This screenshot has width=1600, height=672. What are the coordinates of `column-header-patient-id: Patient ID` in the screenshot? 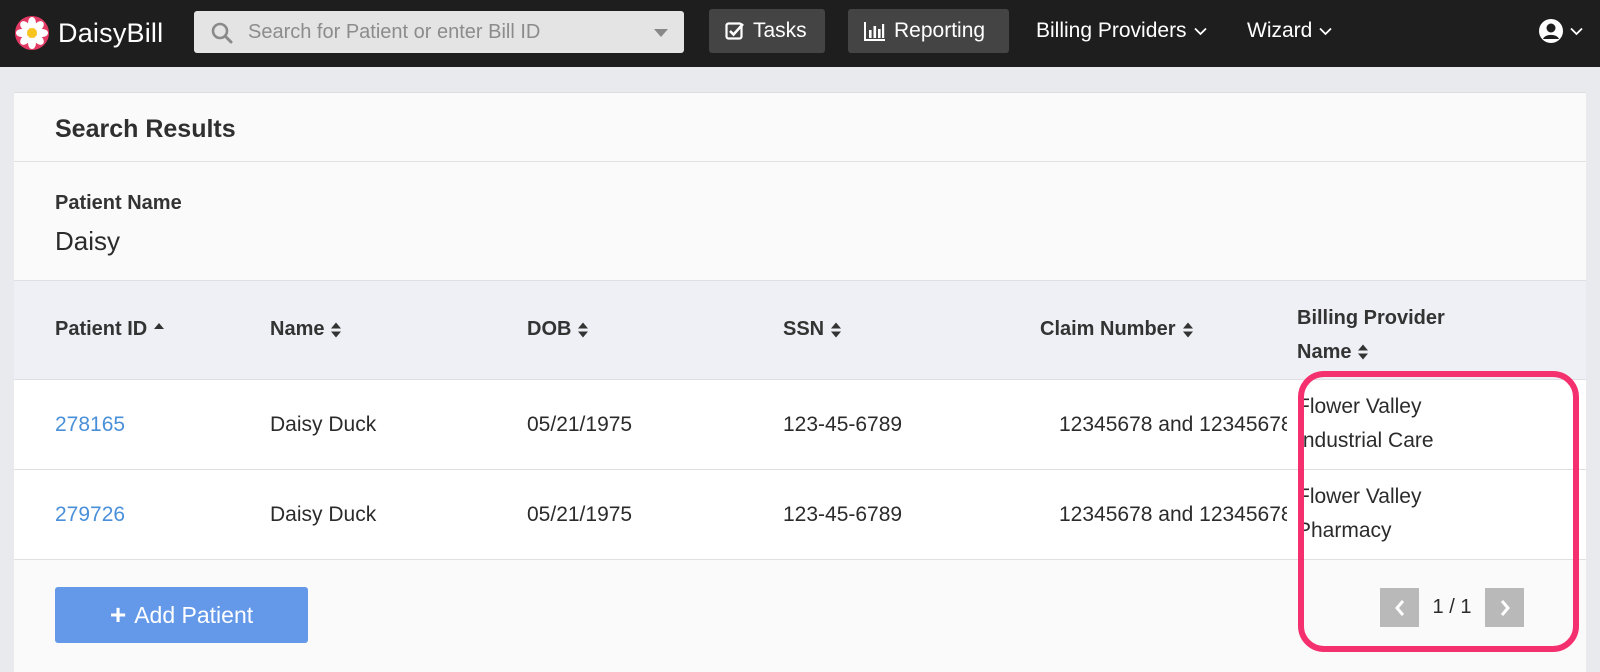 It's located at (110, 329).